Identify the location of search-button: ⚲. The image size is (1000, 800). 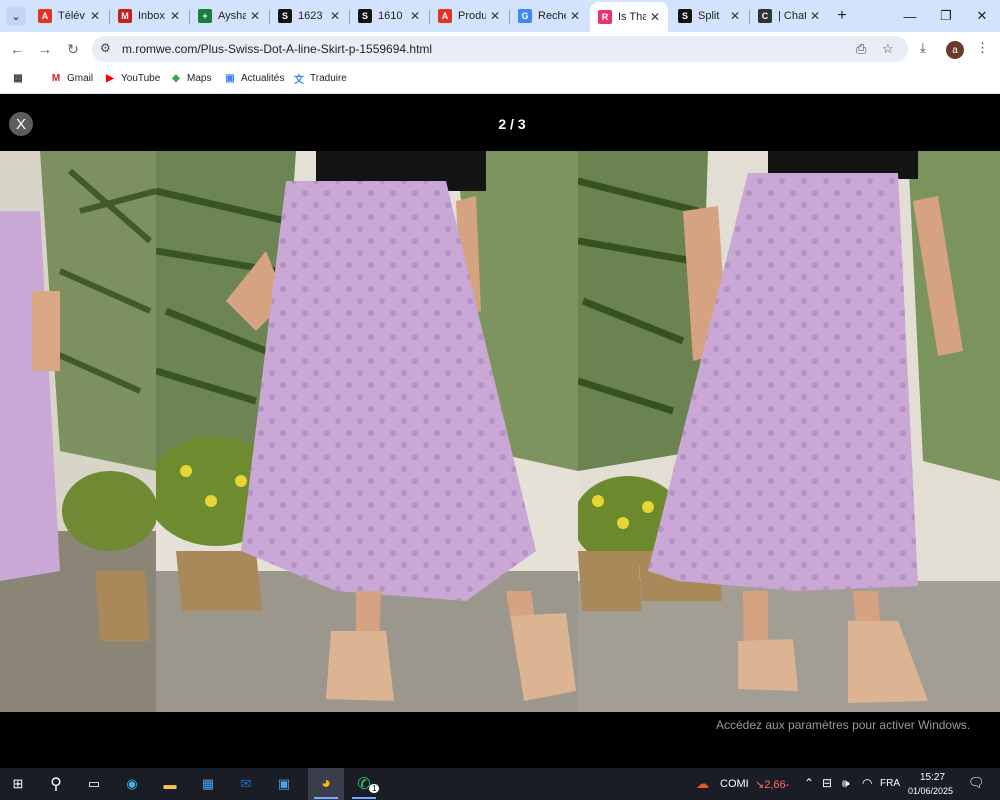
(56, 784).